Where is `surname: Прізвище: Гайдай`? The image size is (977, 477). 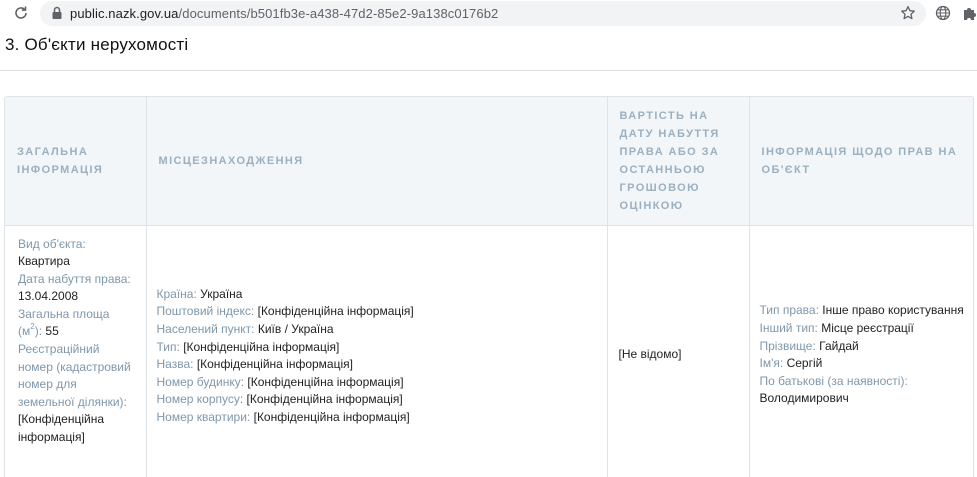
surname: Прізвище: Гайдай is located at coordinates (862, 347).